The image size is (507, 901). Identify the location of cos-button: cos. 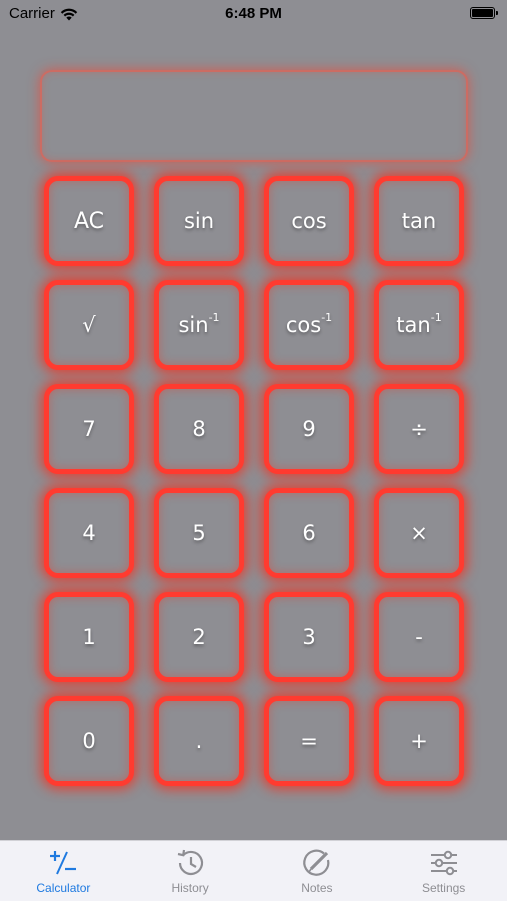
(309, 221).